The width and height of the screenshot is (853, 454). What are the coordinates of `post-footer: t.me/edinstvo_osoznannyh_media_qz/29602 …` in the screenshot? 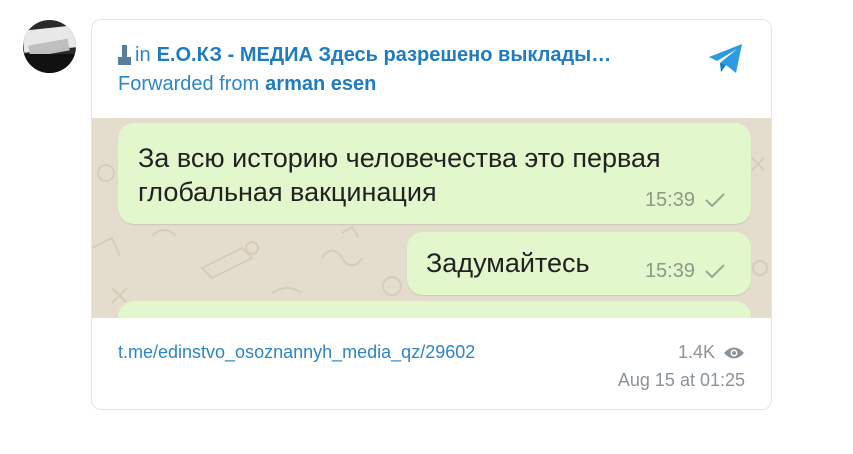 It's located at (431, 368).